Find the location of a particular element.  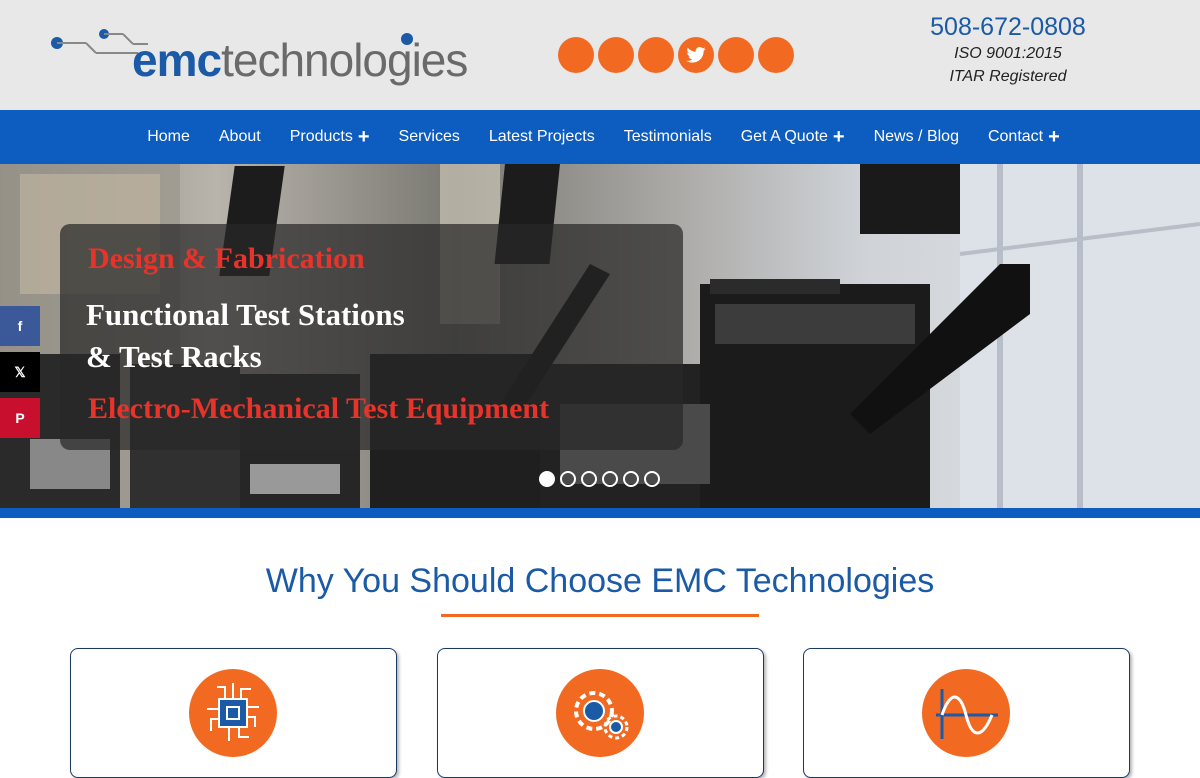

circuit-board-icon is located at coordinates (233, 713).